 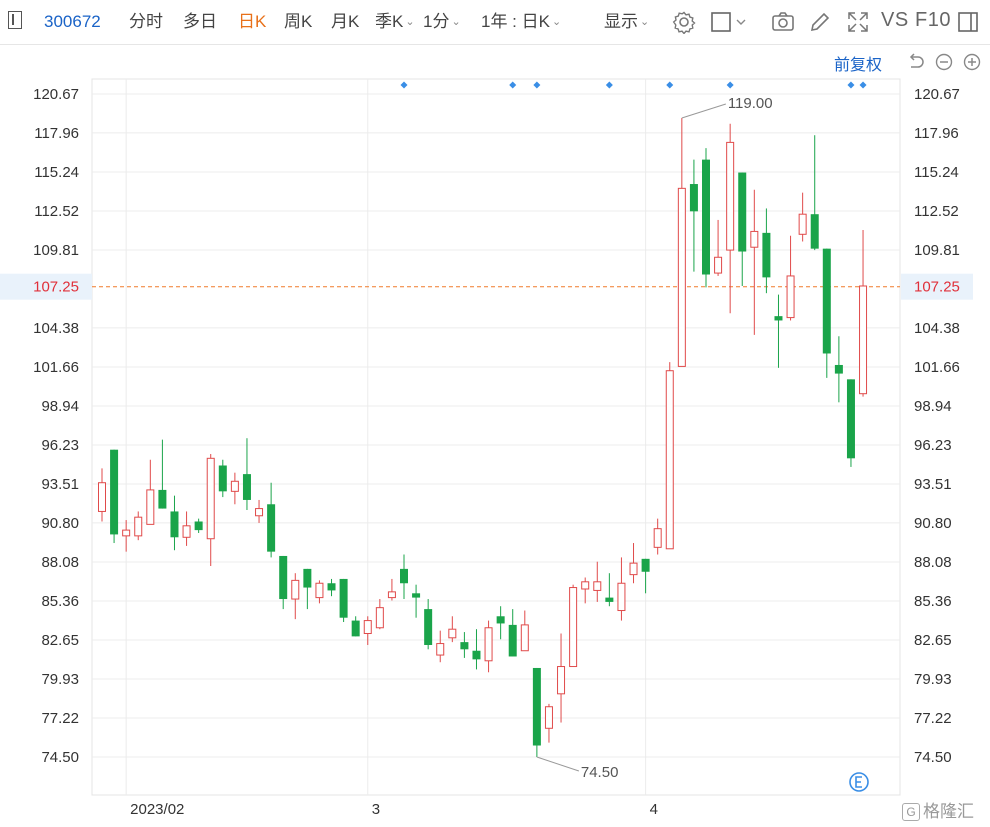 I want to click on panel-toggle-icon, so click(x=968, y=22).